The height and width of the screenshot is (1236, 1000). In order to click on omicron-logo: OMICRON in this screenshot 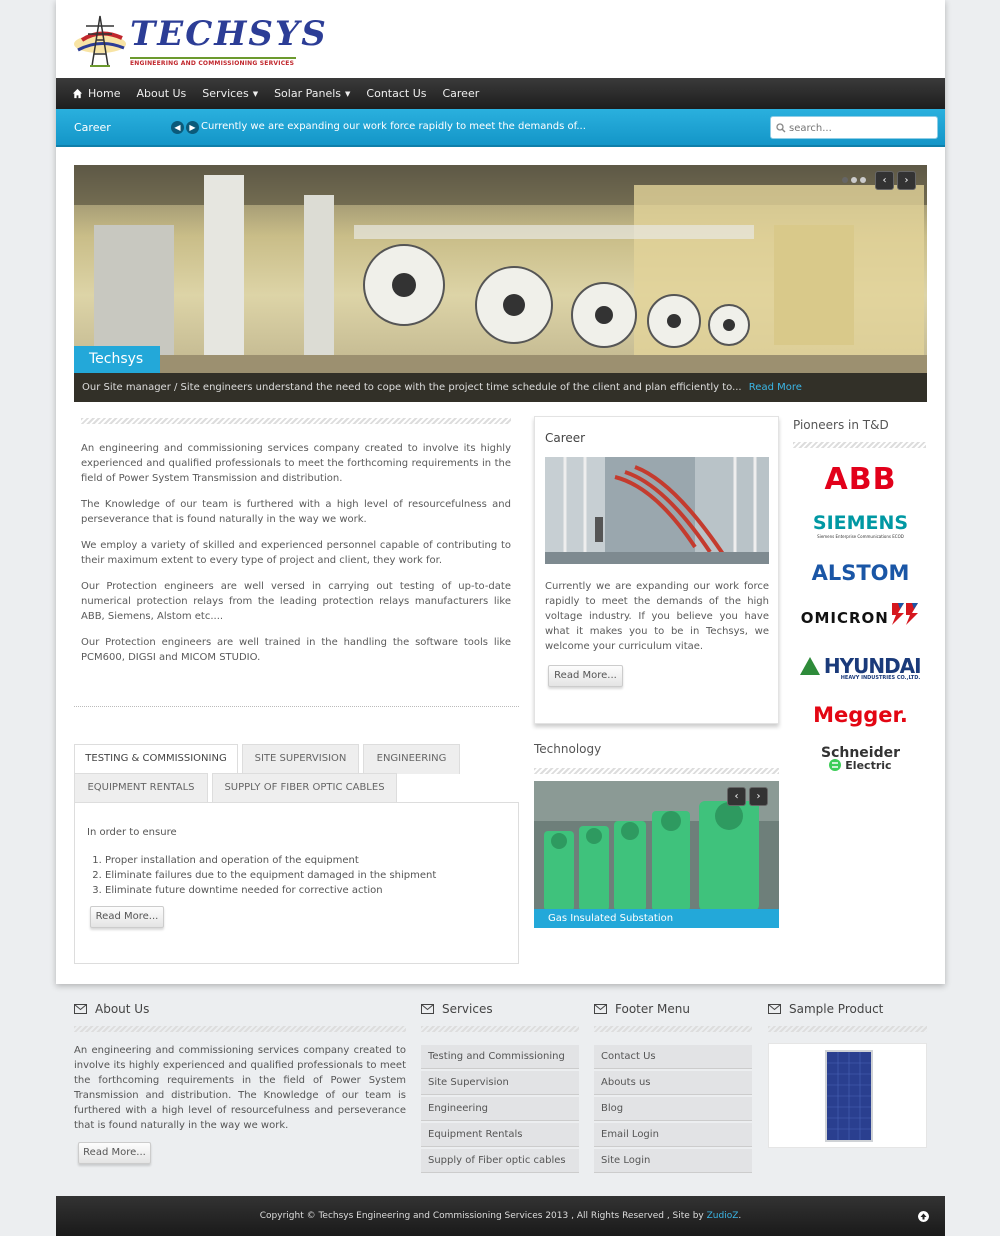, I will do `click(860, 615)`.